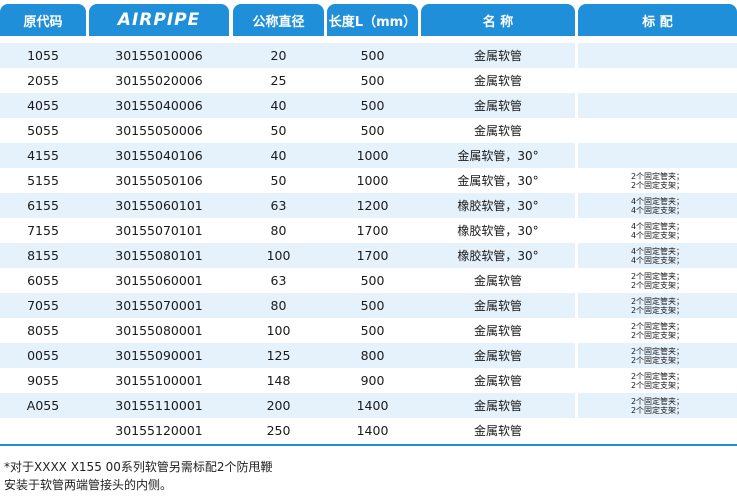 Image resolution: width=737 pixels, height=500 pixels. I want to click on cell-nominal-diameter: 200, so click(278, 405).